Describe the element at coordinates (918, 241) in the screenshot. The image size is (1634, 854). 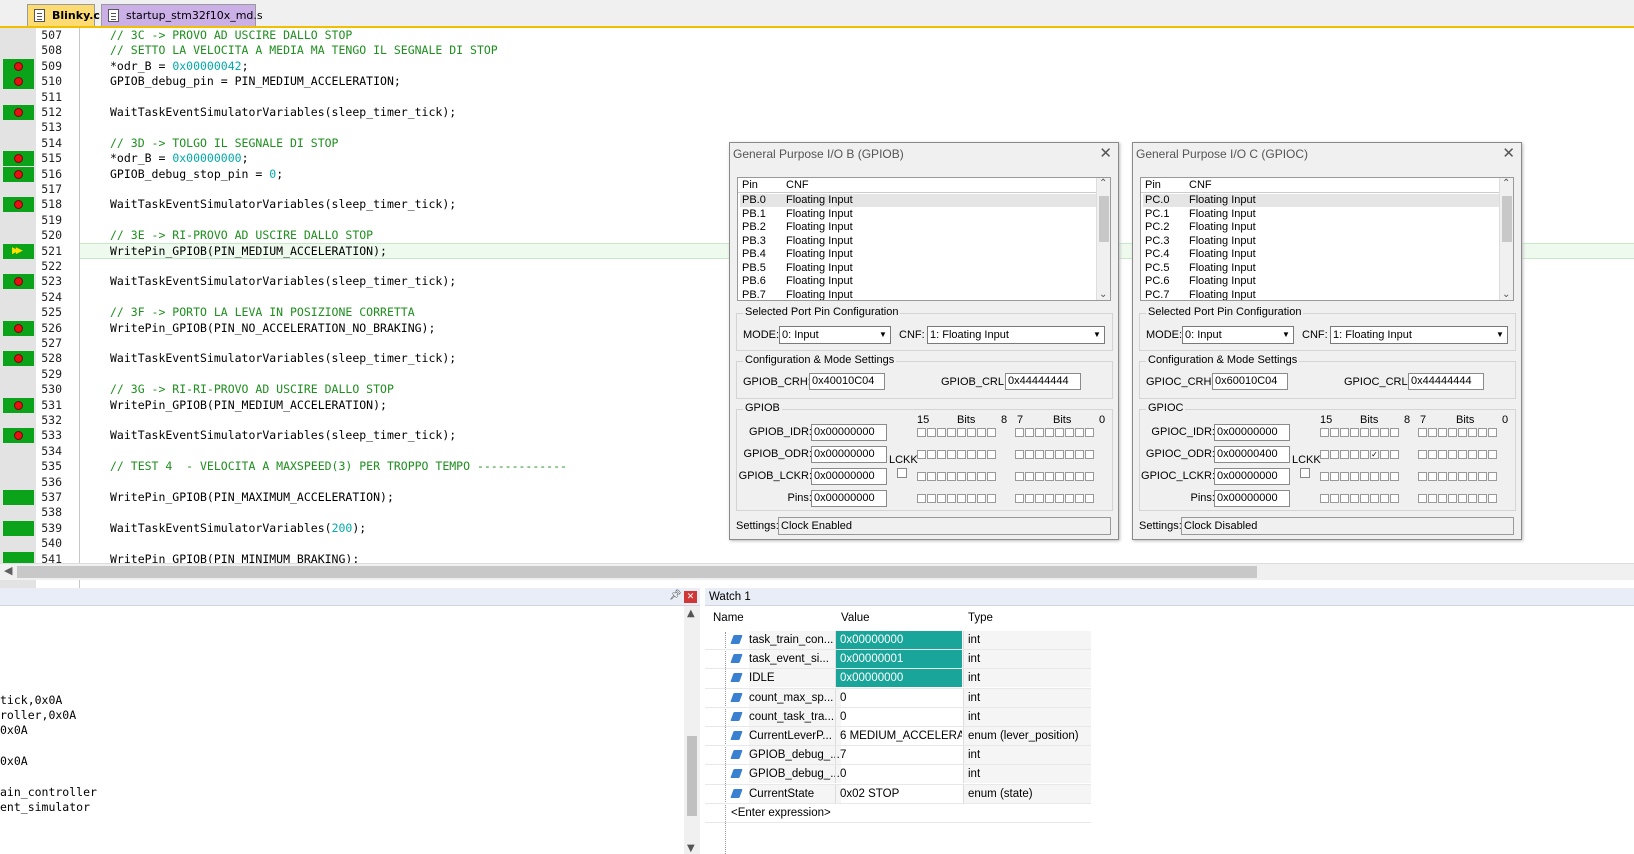
I see `pin-row: PB.3 Floating Input` at that location.